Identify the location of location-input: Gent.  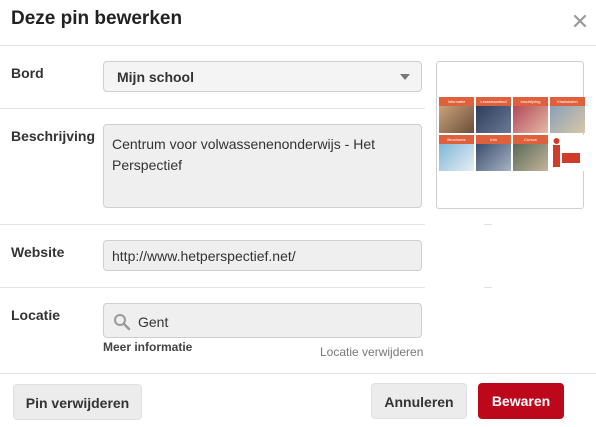
(262, 320).